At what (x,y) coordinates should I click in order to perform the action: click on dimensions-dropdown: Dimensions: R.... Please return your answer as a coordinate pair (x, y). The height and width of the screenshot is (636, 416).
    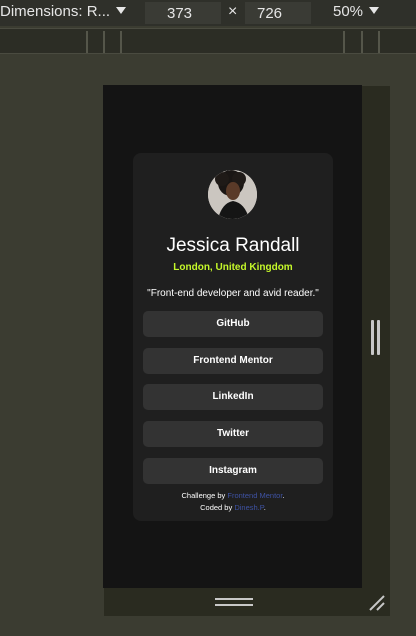
    Looking at the image, I should click on (63, 11).